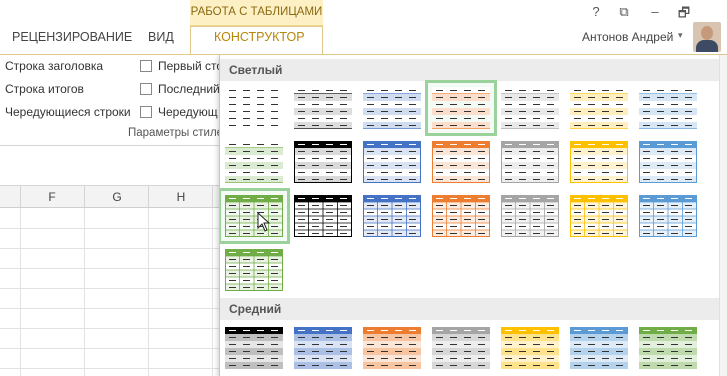 This screenshot has width=727, height=376. I want to click on banded-columns-checkbox, so click(146, 112).